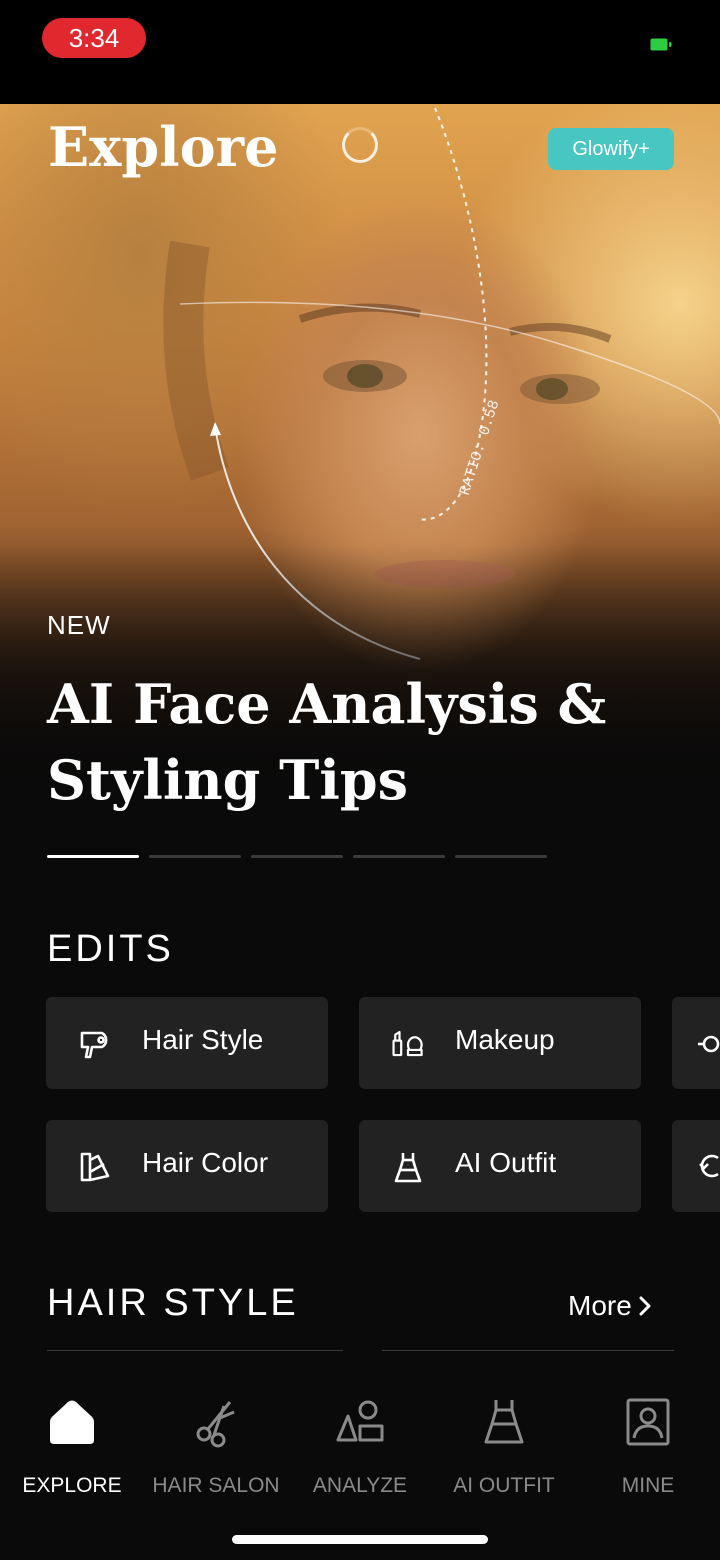 The image size is (720, 1560). I want to click on color-swatch-icon, so click(95, 1167).